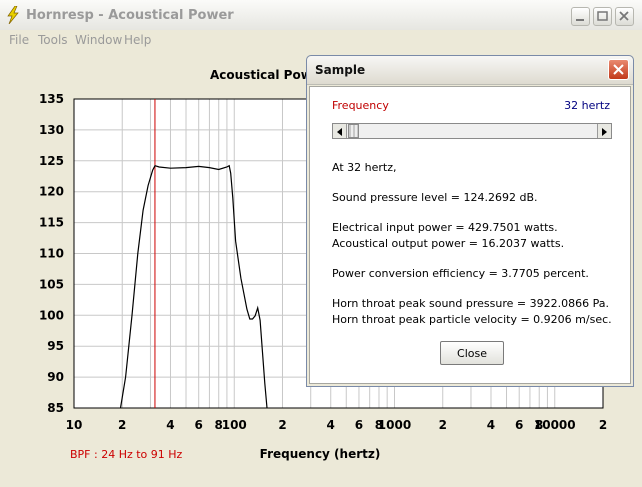 Image resolution: width=642 pixels, height=487 pixels. What do you see at coordinates (580, 20) in the screenshot?
I see `minimize-icon` at bounding box center [580, 20].